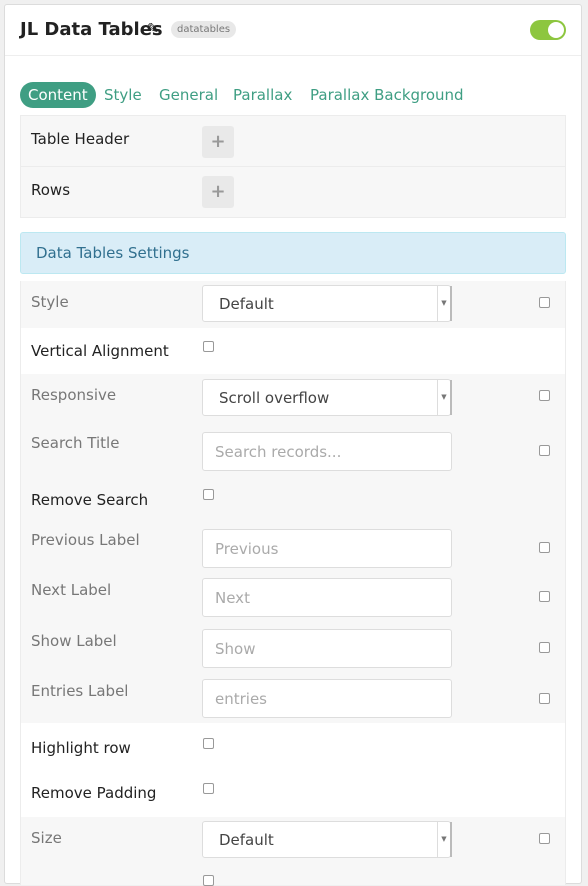 The image size is (588, 886). Describe the element at coordinates (71, 590) in the screenshot. I see `next-label-label: Next Label` at that location.